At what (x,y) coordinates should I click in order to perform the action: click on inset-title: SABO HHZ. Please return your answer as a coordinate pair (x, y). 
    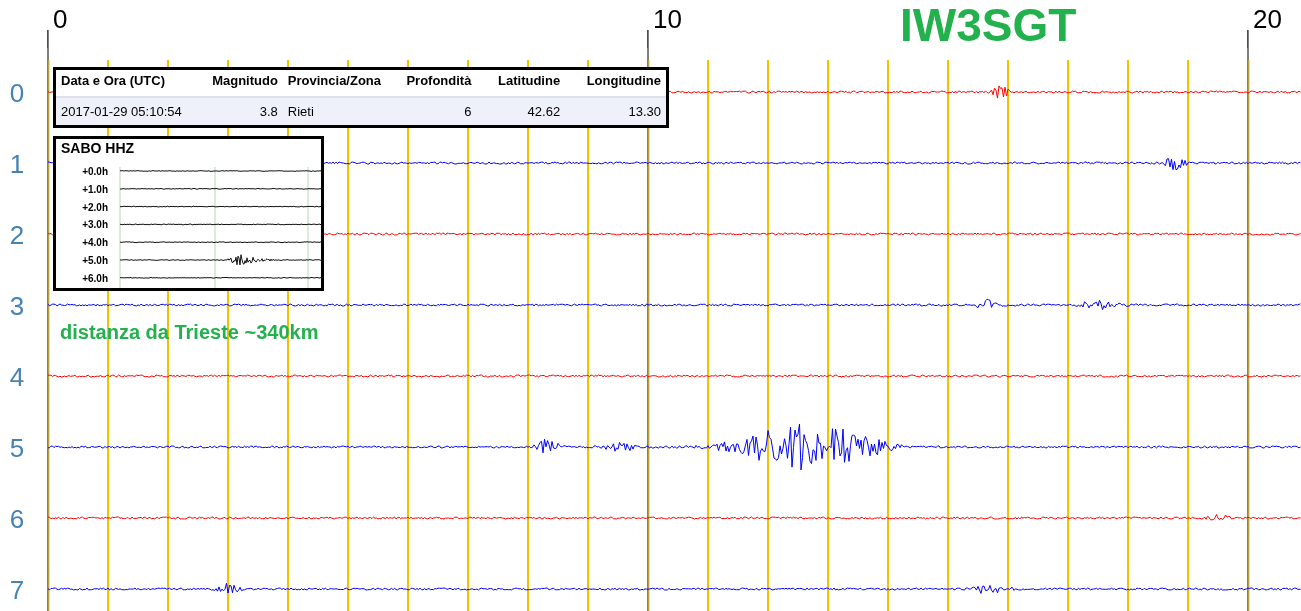
    Looking at the image, I should click on (98, 148).